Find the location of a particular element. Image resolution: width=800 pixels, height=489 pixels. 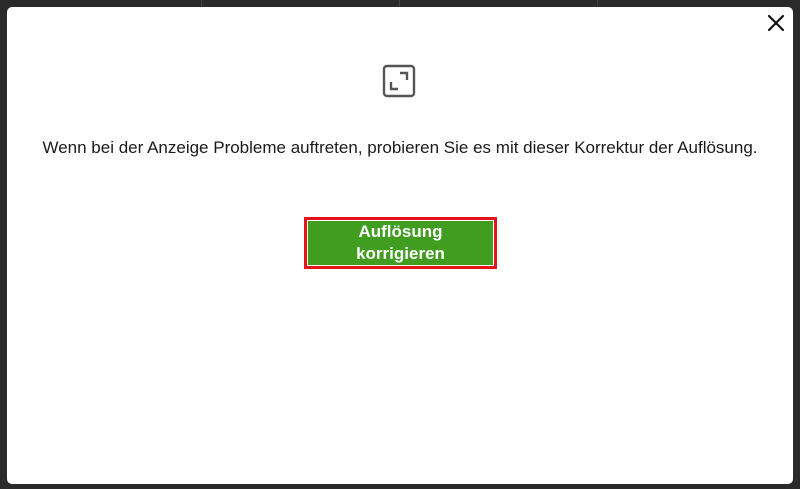

fix-resolution-button: Auflösung korrigieren is located at coordinates (400, 243).